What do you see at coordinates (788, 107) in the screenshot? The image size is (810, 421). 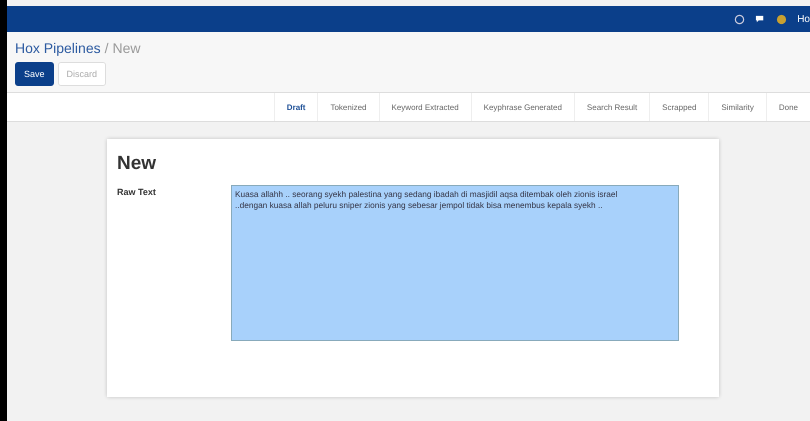 I see `status-step: Done` at bounding box center [788, 107].